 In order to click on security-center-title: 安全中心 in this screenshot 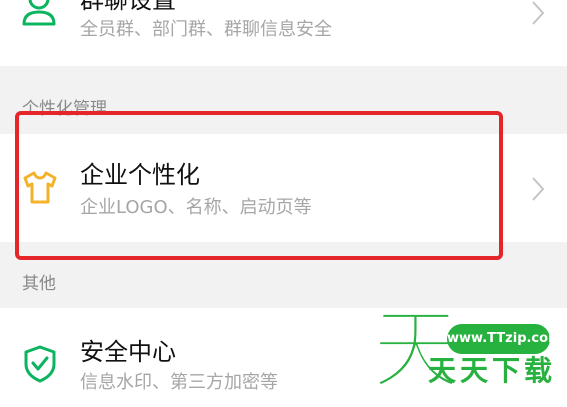, I will do `click(128, 352)`.